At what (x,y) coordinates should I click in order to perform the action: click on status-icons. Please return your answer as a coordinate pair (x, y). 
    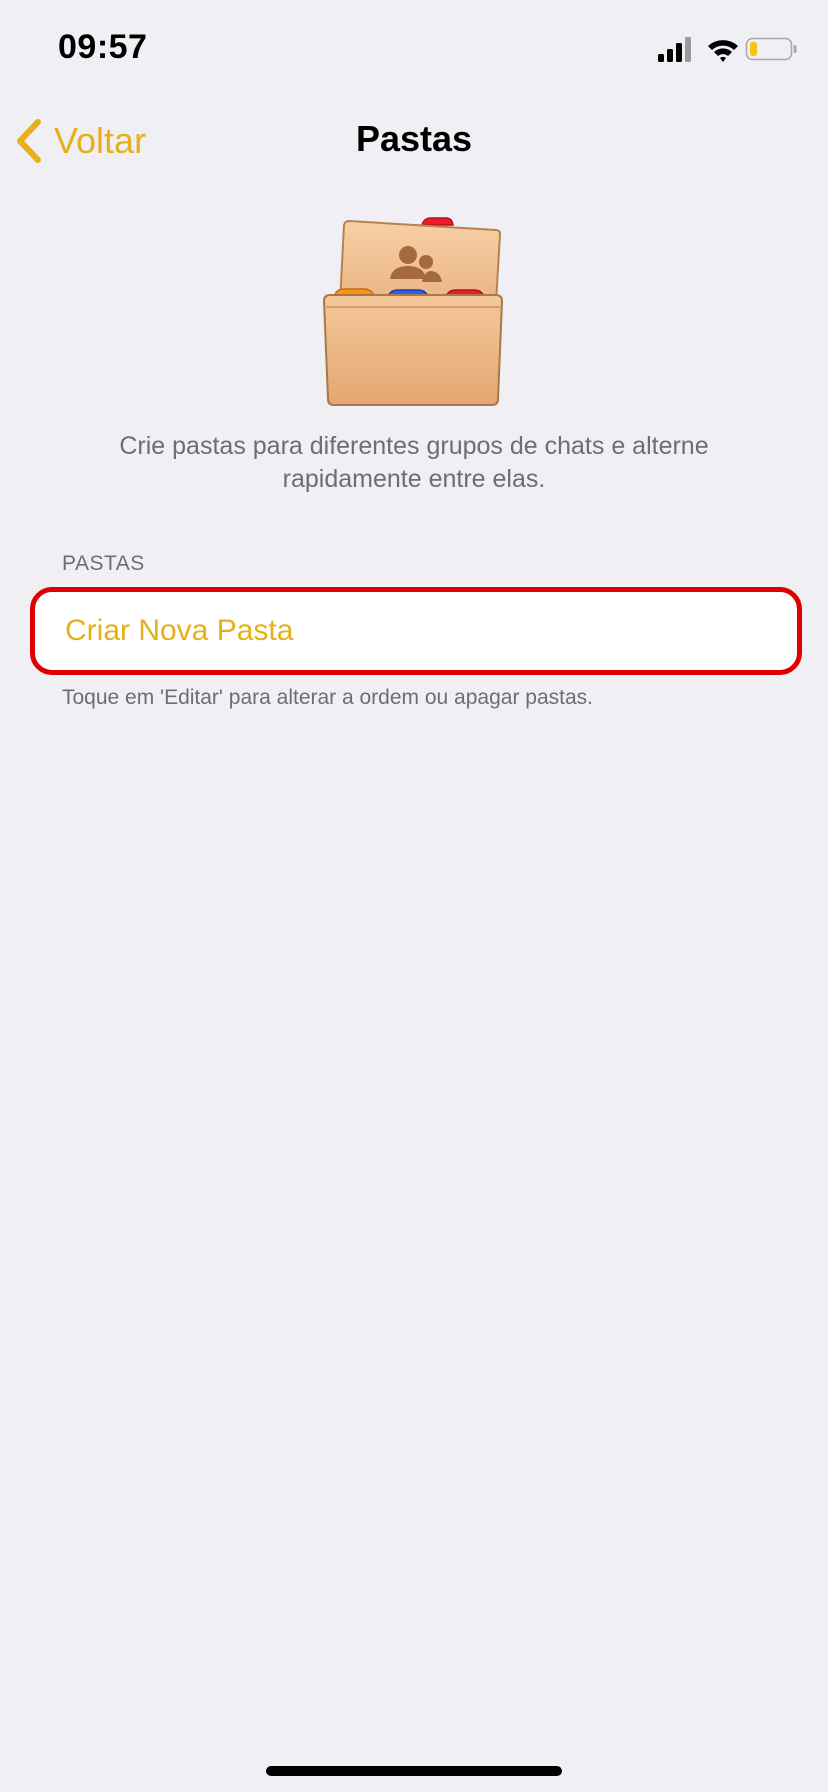
    Looking at the image, I should click on (727, 49).